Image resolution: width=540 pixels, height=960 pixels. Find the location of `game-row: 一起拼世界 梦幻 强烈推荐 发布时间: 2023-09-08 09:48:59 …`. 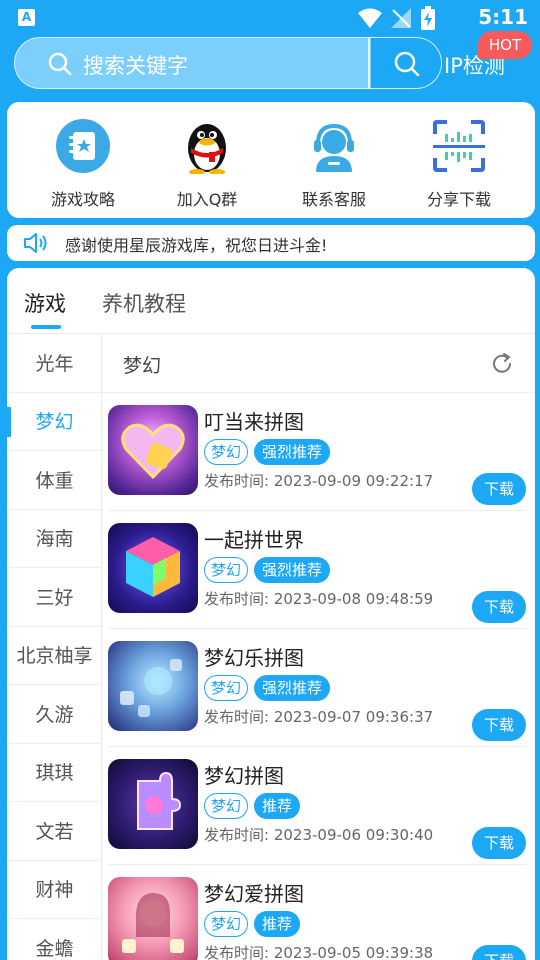

game-row: 一起拼世界 梦幻 强烈推荐 发布时间: 2023-09-08 09:48:59 … is located at coordinates (317, 570).